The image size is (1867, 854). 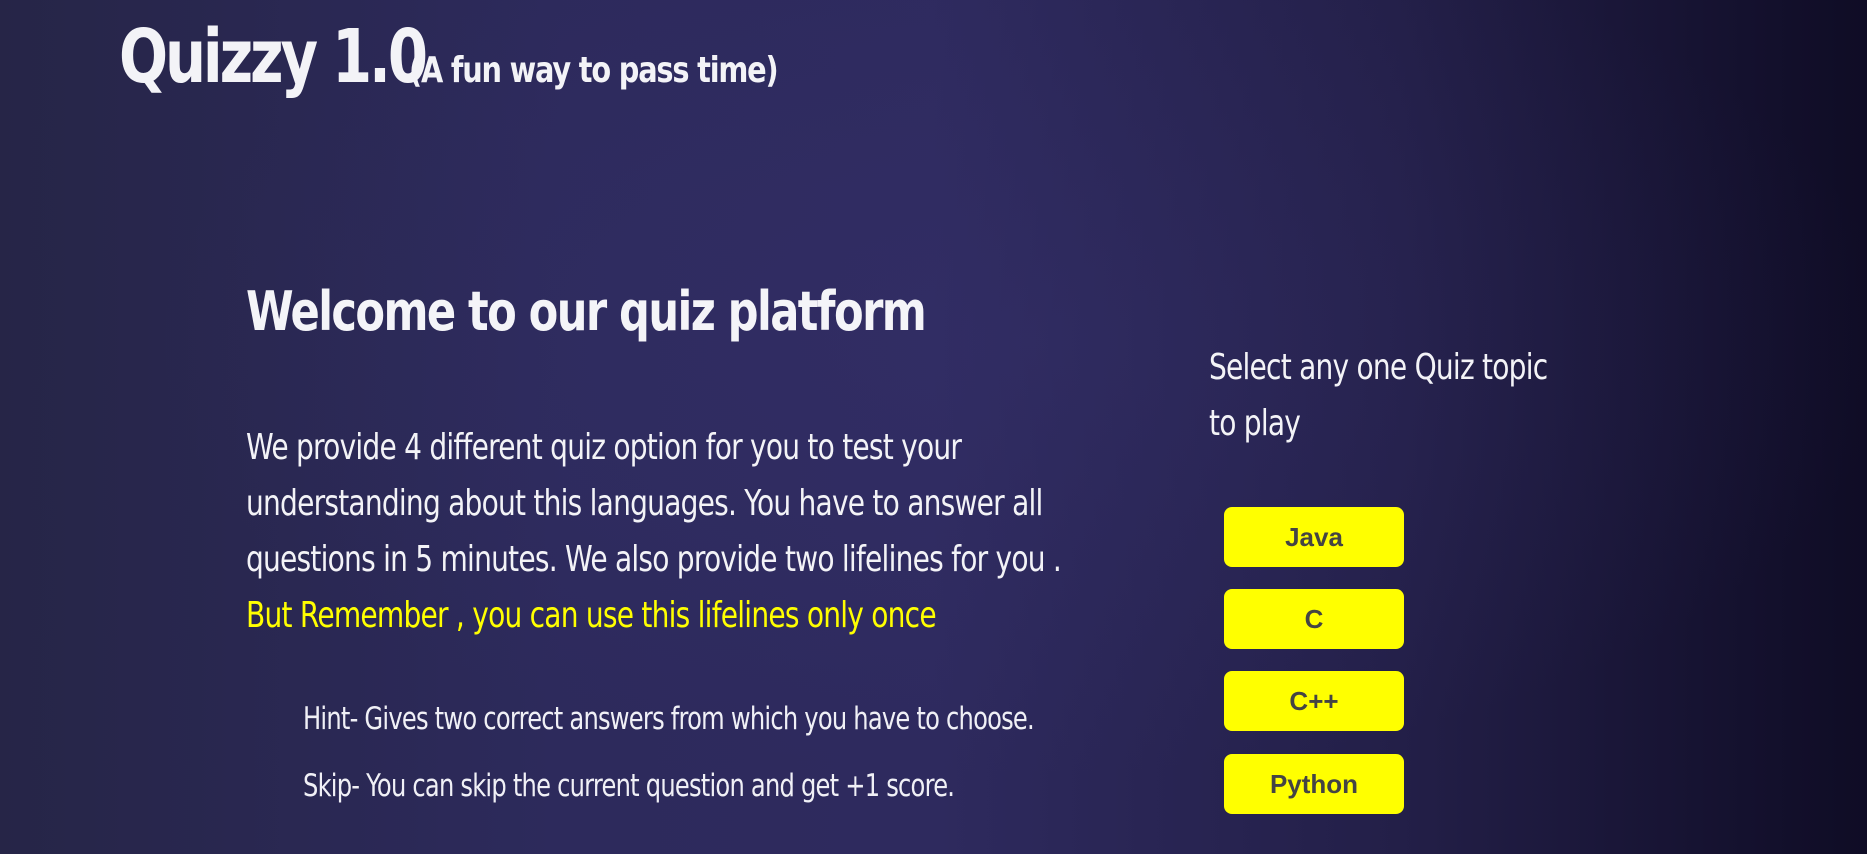 I want to click on topic-prompt-line: Select any one Quiz topic, so click(x=1378, y=367).